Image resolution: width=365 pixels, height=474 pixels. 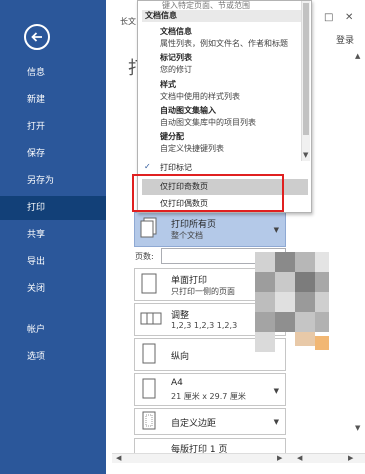 What do you see at coordinates (187, 235) in the screenshot?
I see `print-range-desc: 整个文档` at bounding box center [187, 235].